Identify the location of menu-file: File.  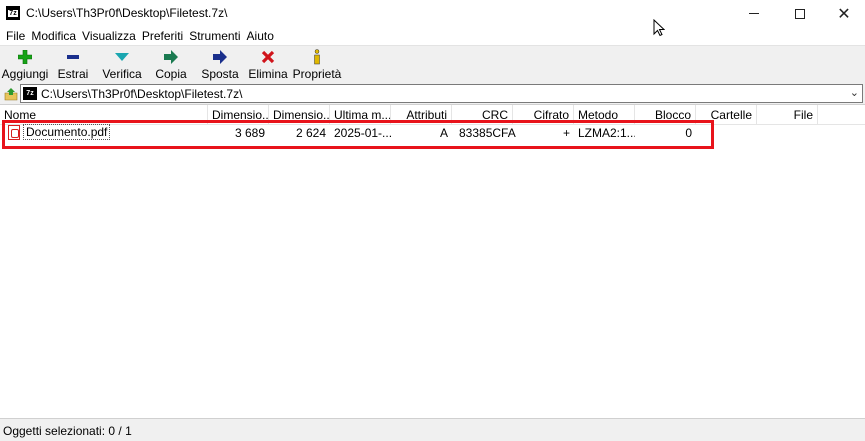
(15, 36).